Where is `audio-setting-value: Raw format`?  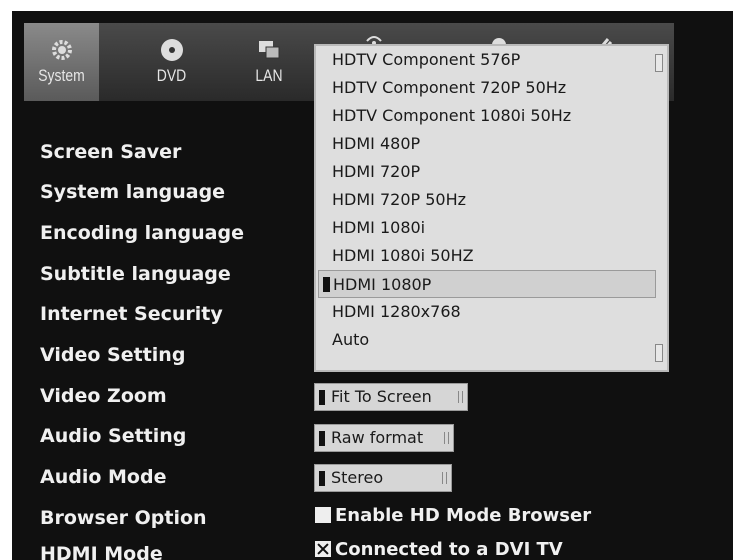
audio-setting-value: Raw format is located at coordinates (377, 437).